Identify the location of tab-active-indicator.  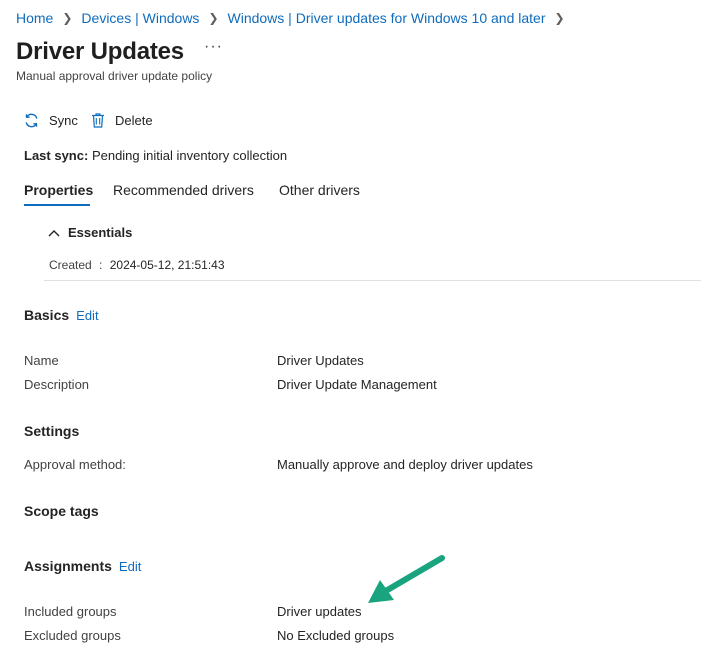
(57, 205).